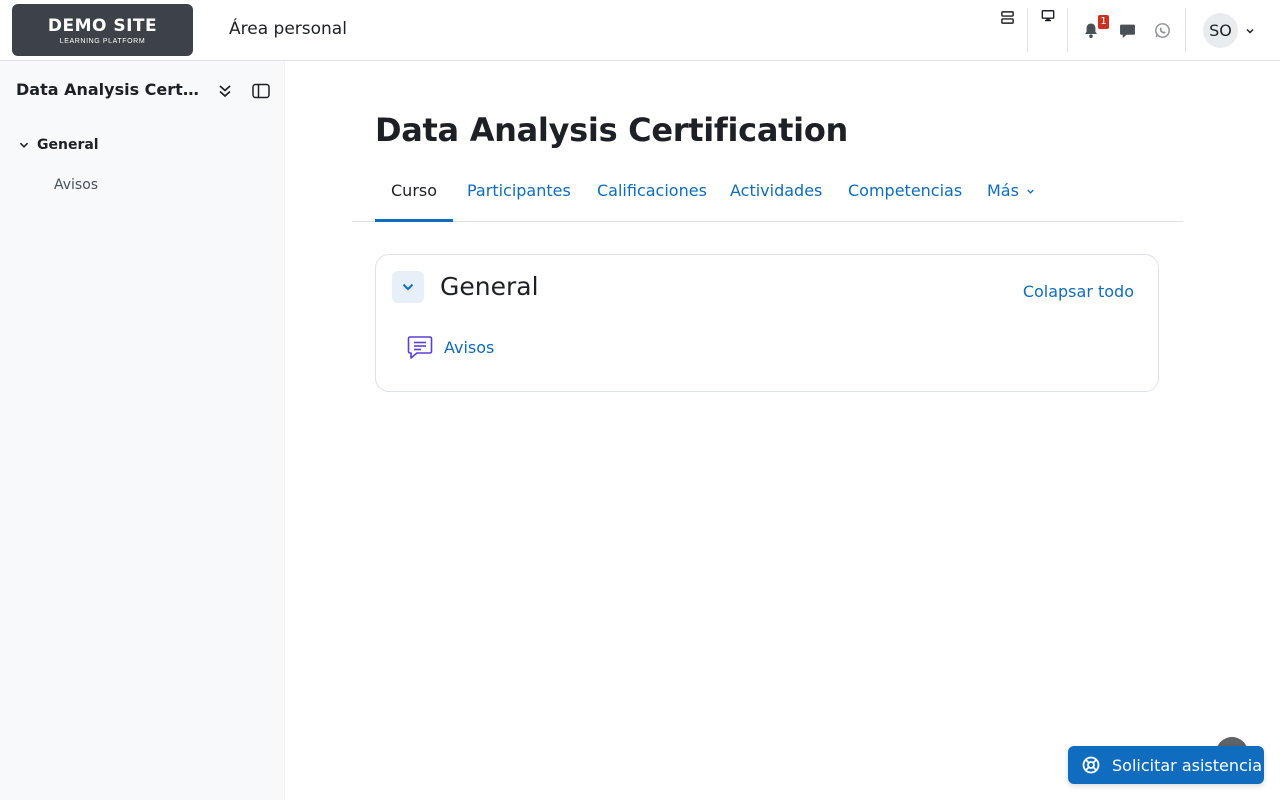 The image size is (1280, 800). I want to click on logo-subtitle: LEARNING PLATFORM, so click(102, 41).